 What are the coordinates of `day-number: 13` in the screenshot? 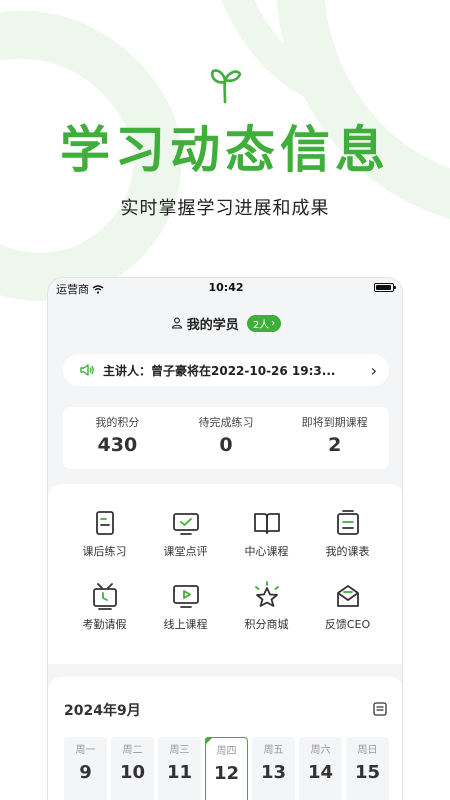 It's located at (273, 772).